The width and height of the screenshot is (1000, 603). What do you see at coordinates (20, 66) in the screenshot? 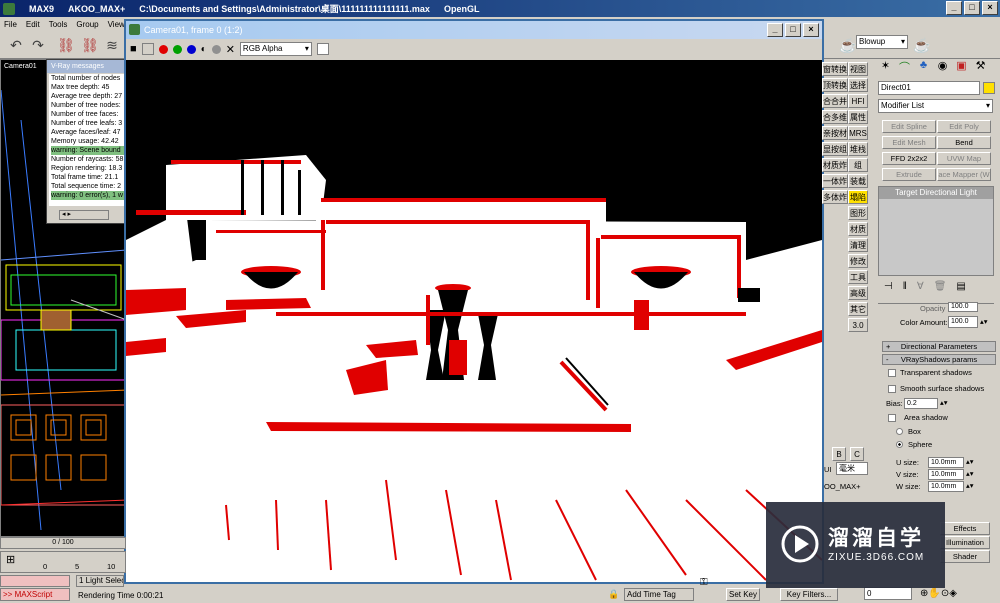
I see `viewport-label: Camera01` at bounding box center [20, 66].